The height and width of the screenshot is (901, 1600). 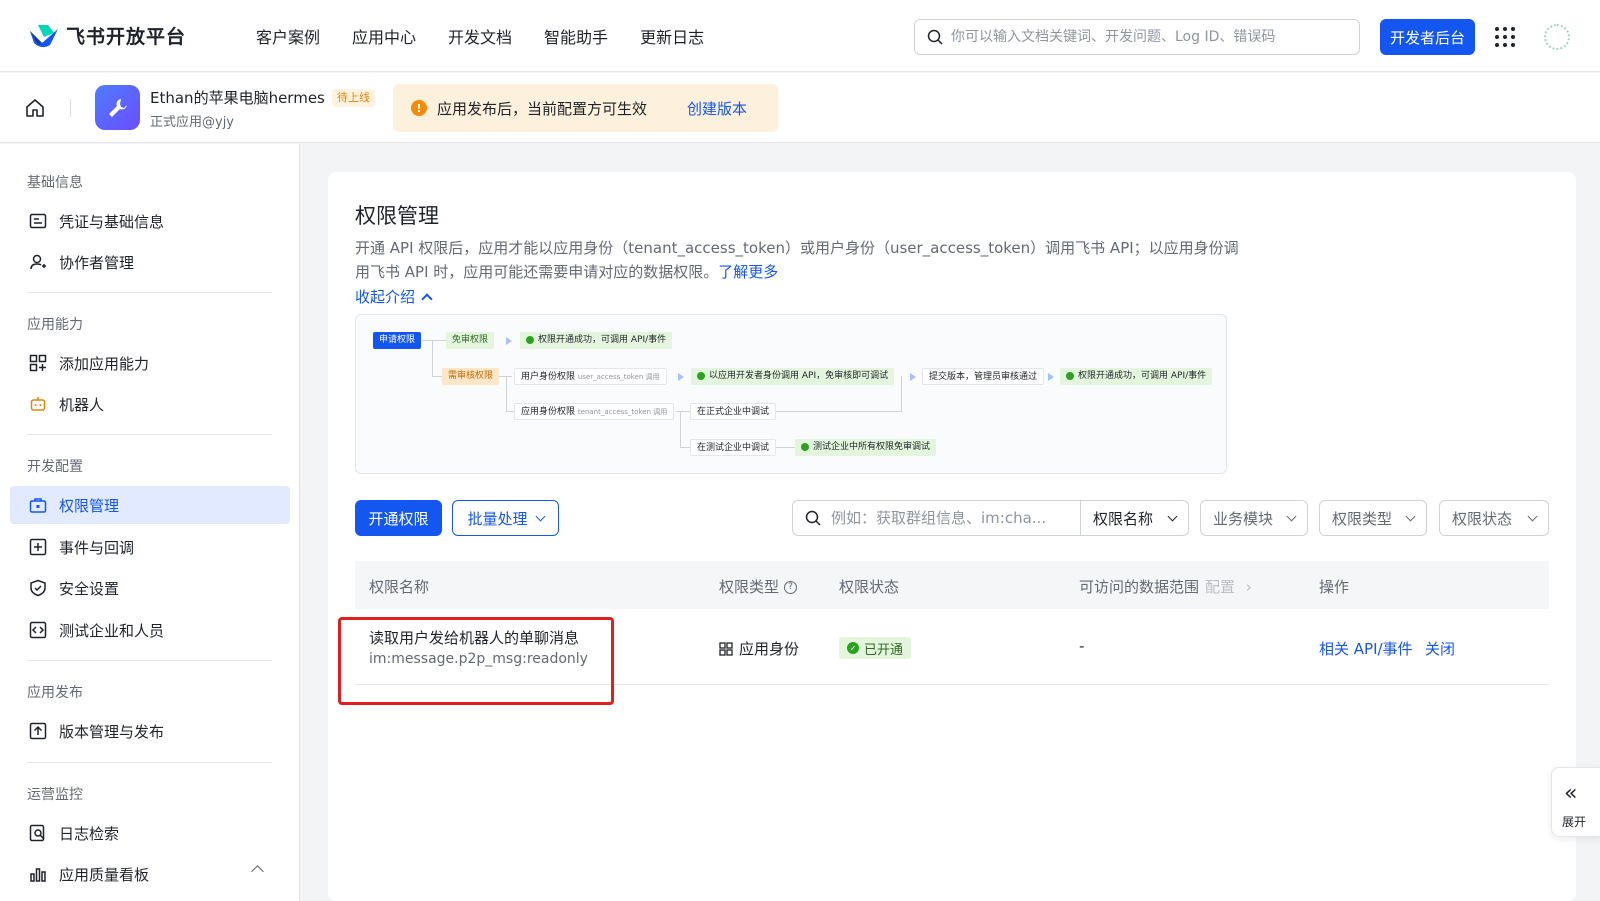 What do you see at coordinates (1427, 37) in the screenshot?
I see `developer-console-button: 开发者后台` at bounding box center [1427, 37].